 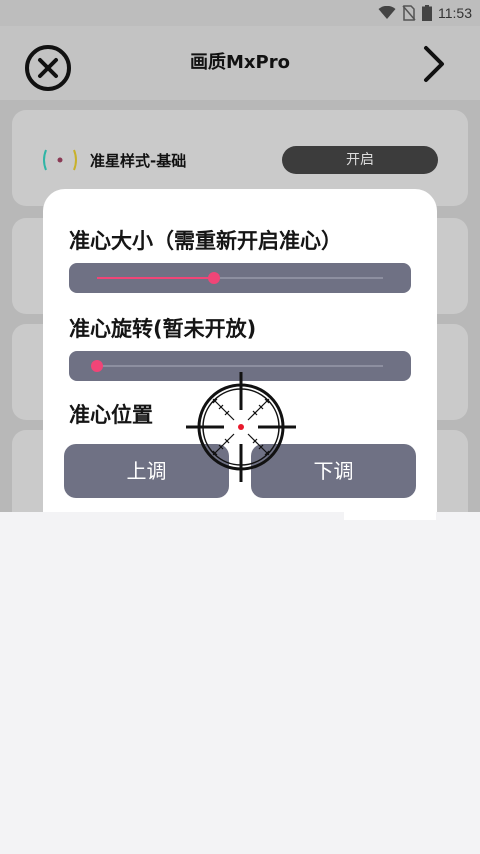 I want to click on page-title: 画质MxPro, so click(x=240, y=62).